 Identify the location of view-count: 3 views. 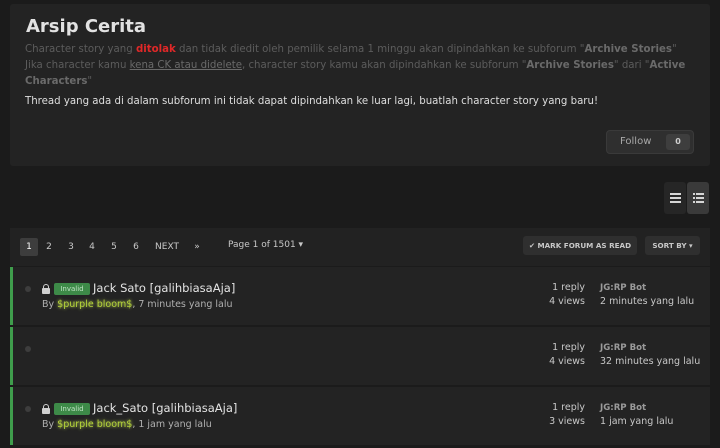
(567, 421).